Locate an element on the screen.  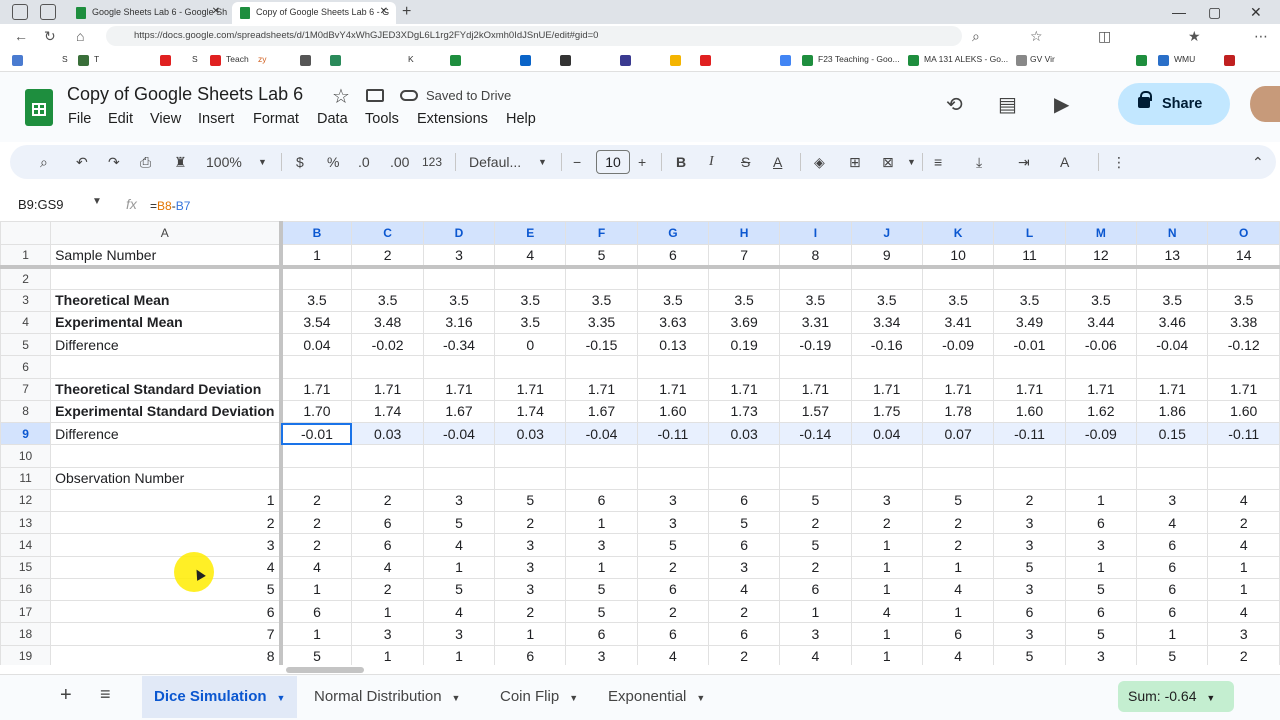
cell: 1.67 is located at coordinates (601, 411).